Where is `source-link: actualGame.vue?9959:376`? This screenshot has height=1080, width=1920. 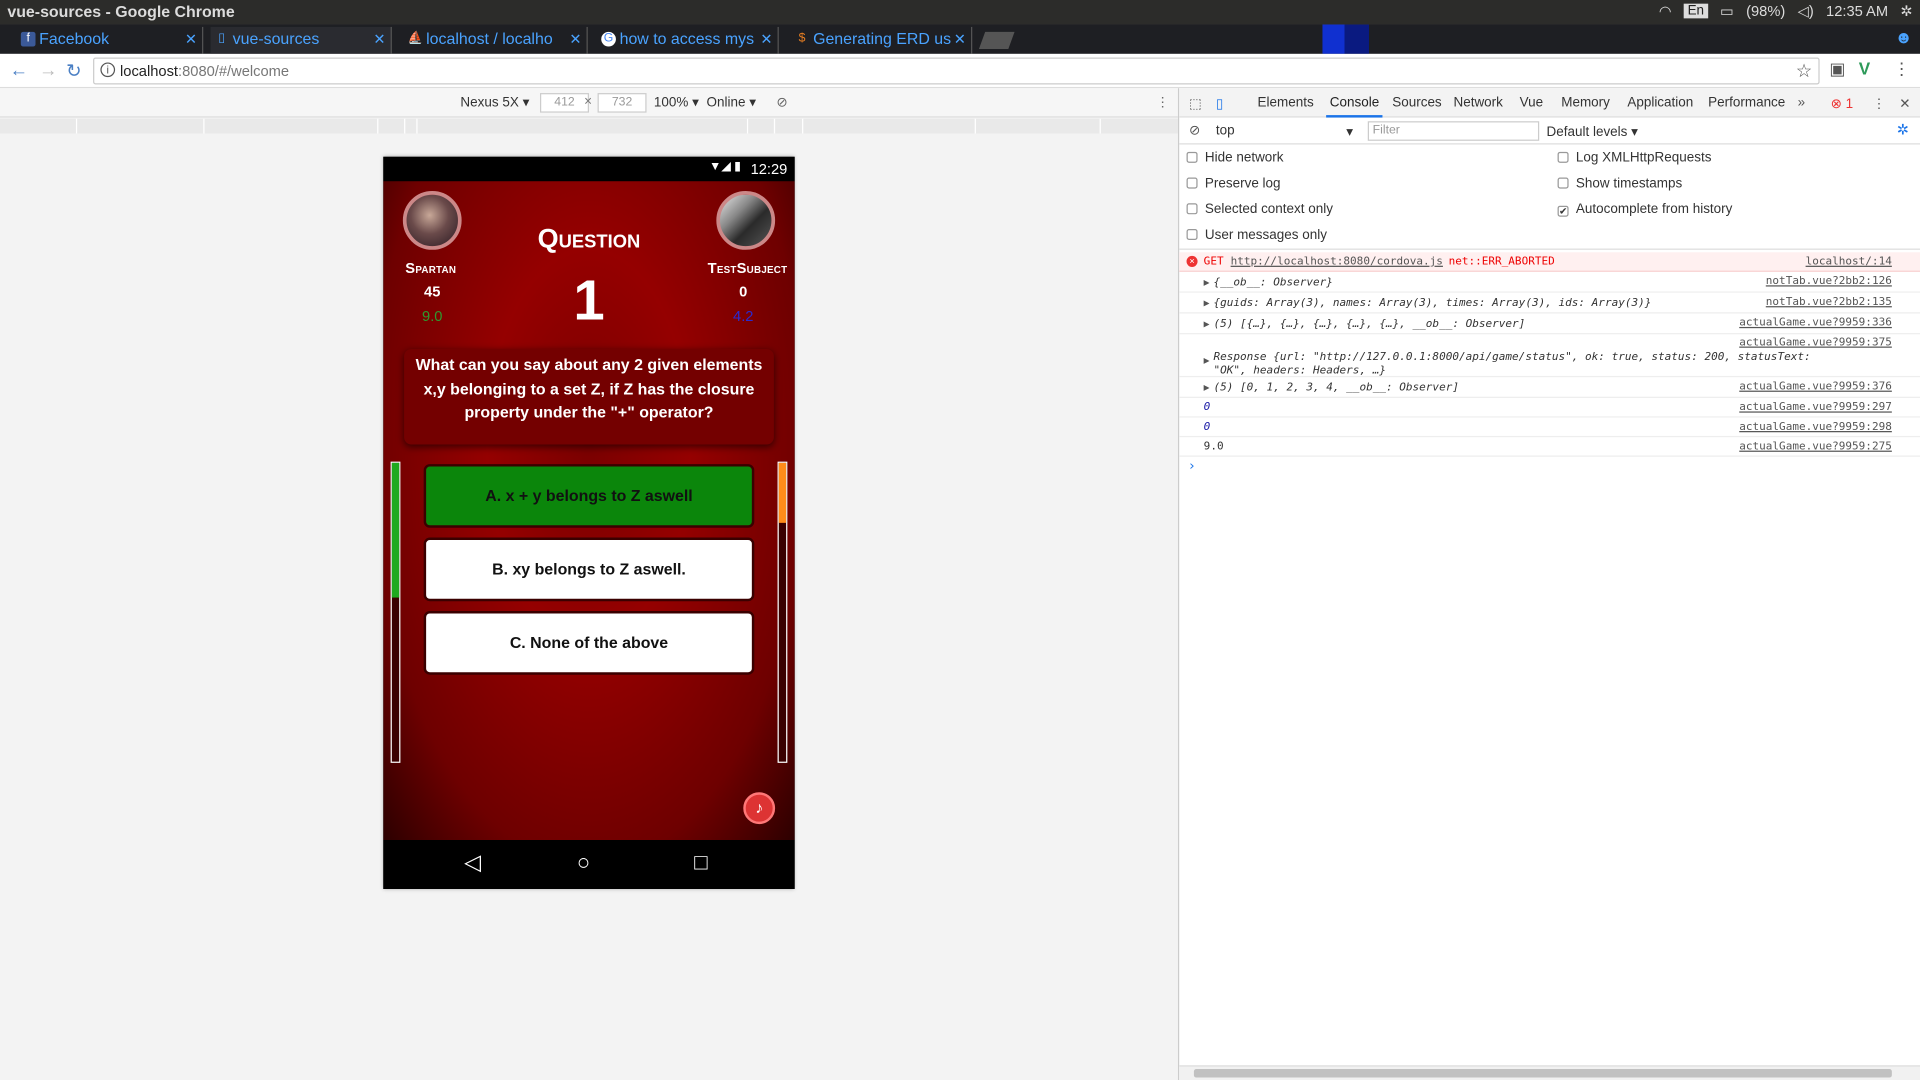 source-link: actualGame.vue?9959:376 is located at coordinates (1815, 387).